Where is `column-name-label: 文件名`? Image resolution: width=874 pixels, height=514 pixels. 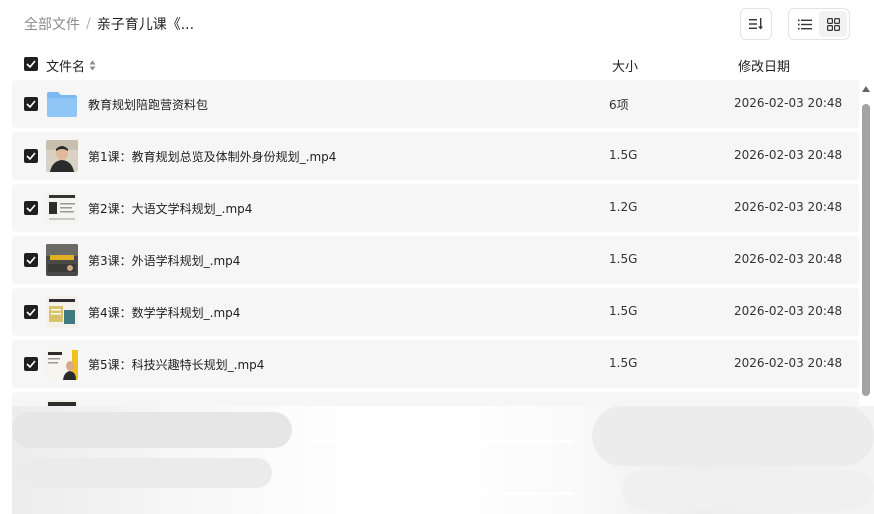 column-name-label: 文件名 is located at coordinates (66, 67).